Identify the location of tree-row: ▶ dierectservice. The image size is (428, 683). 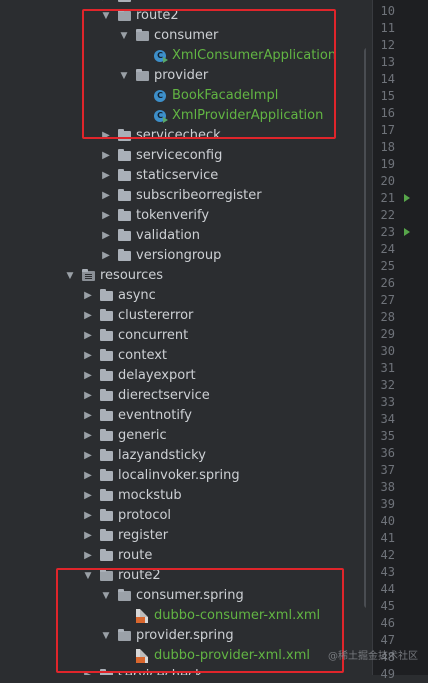
(183, 396).